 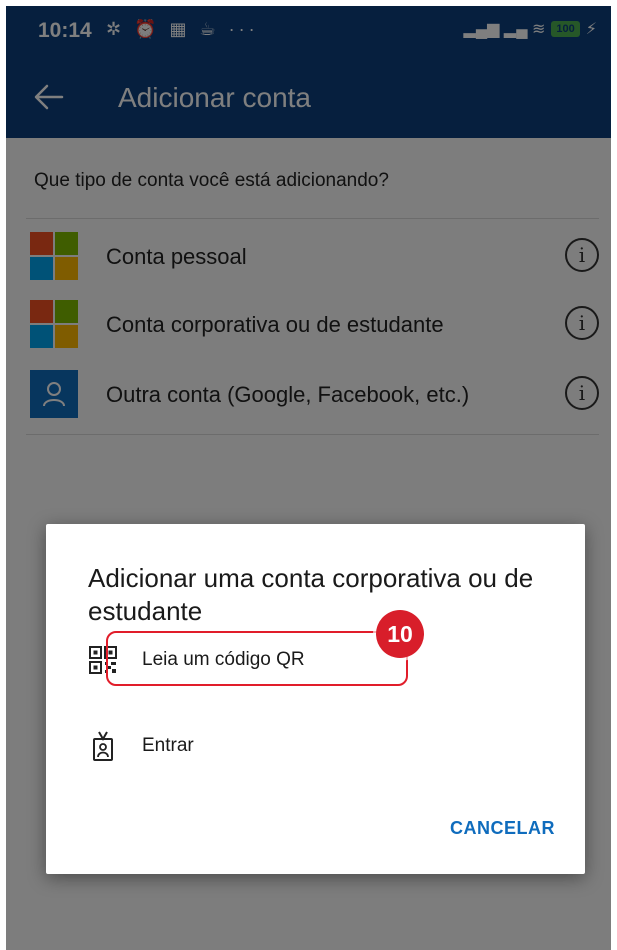 I want to click on sign-in-label: Entrar, so click(x=168, y=745).